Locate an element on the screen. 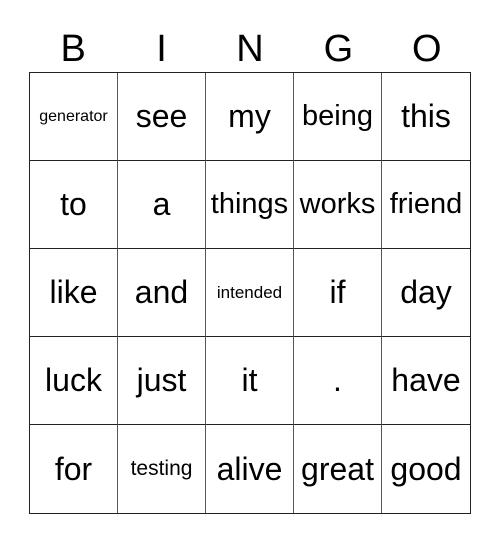  header-letter-n: N is located at coordinates (250, 49).